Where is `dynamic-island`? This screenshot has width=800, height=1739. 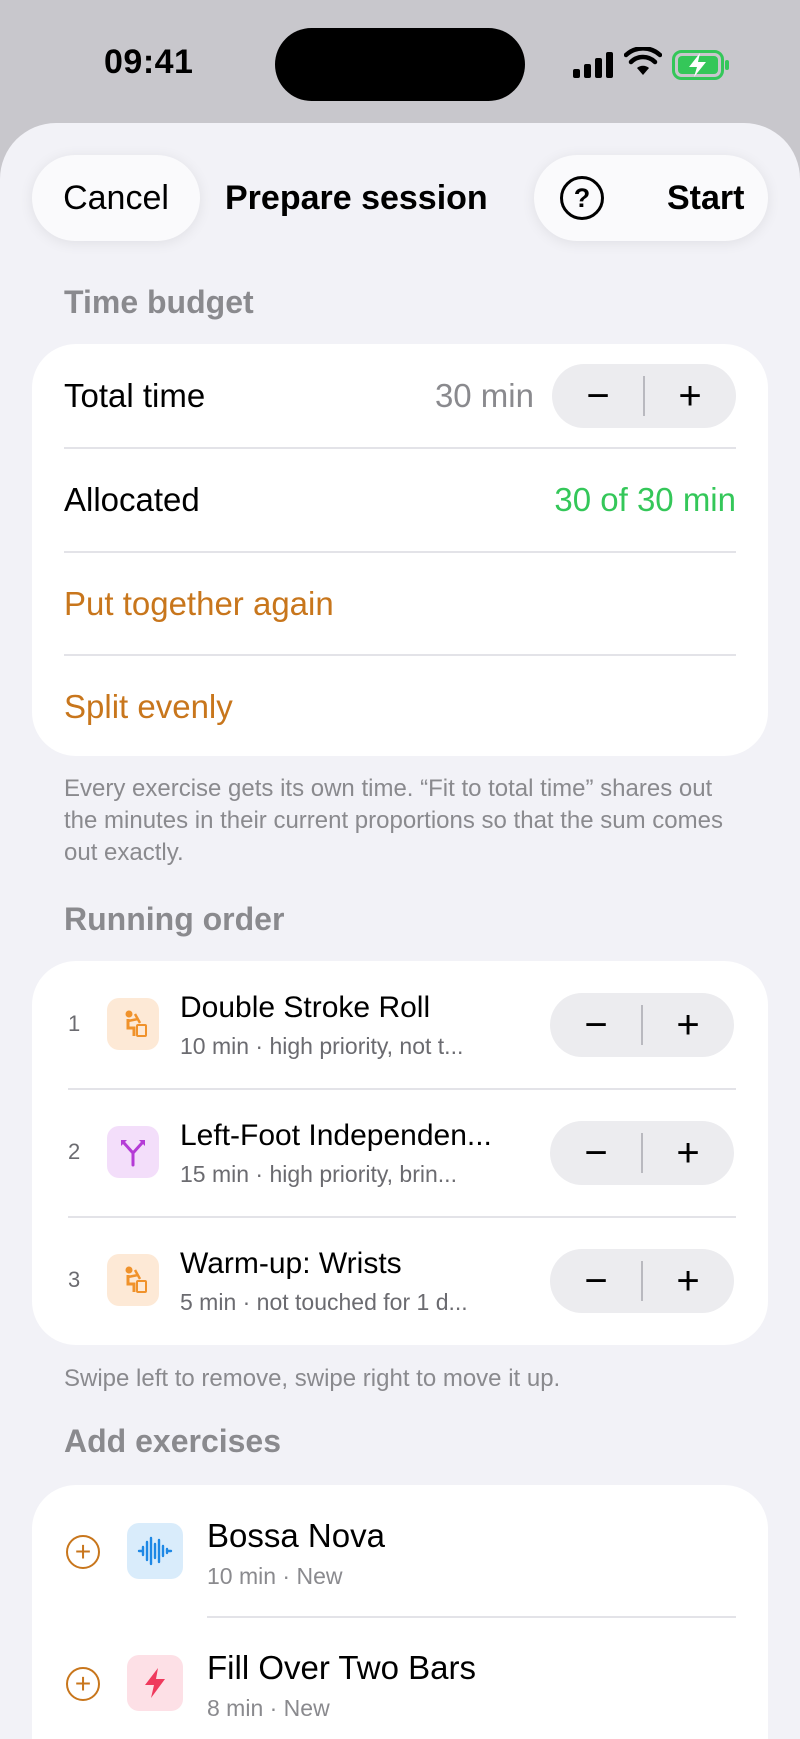
dynamic-island is located at coordinates (400, 64).